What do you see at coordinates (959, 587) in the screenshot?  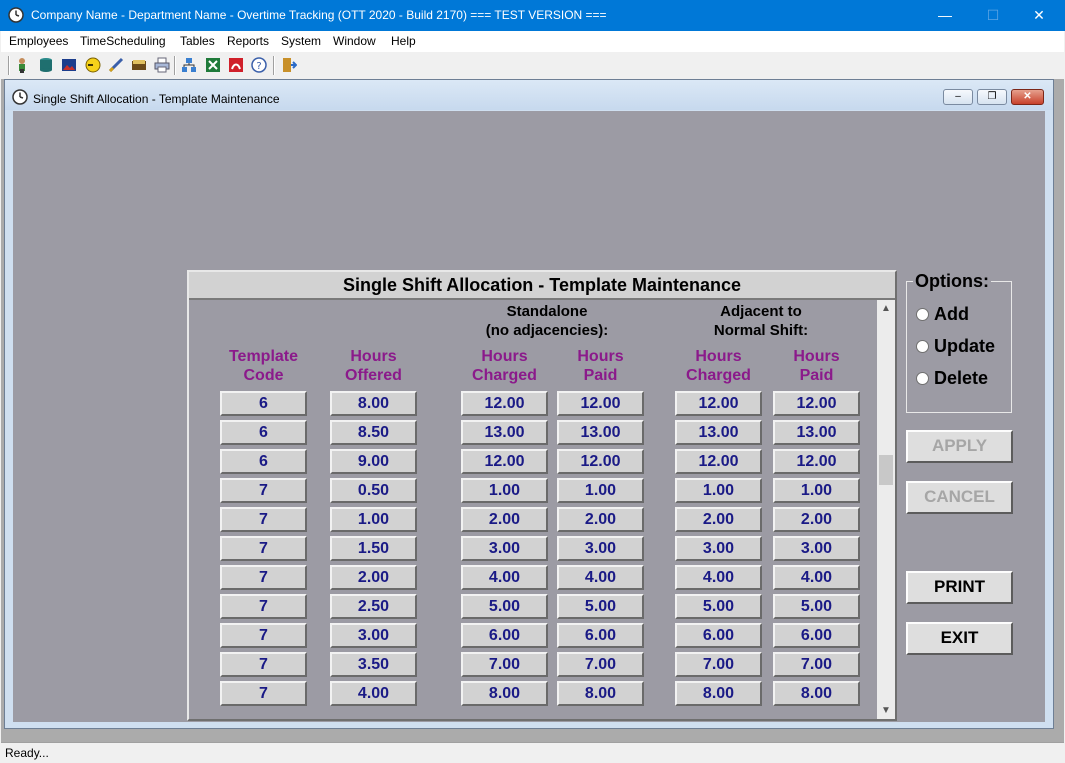 I see `print-button: PRINT` at bounding box center [959, 587].